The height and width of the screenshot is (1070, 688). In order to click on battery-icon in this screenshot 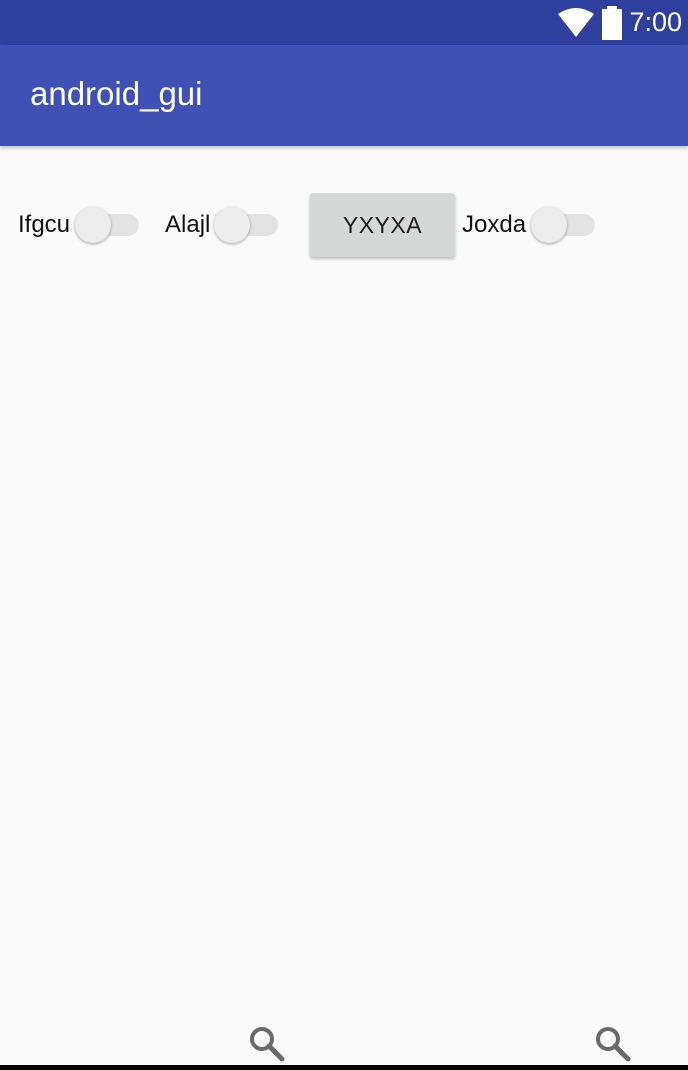, I will do `click(612, 22)`.